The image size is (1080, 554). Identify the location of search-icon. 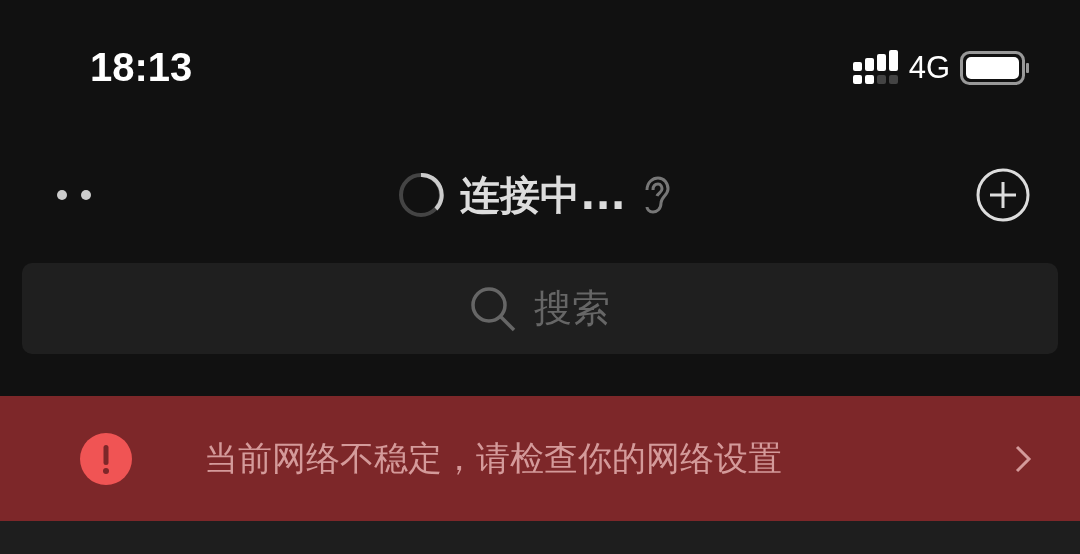
(493, 308).